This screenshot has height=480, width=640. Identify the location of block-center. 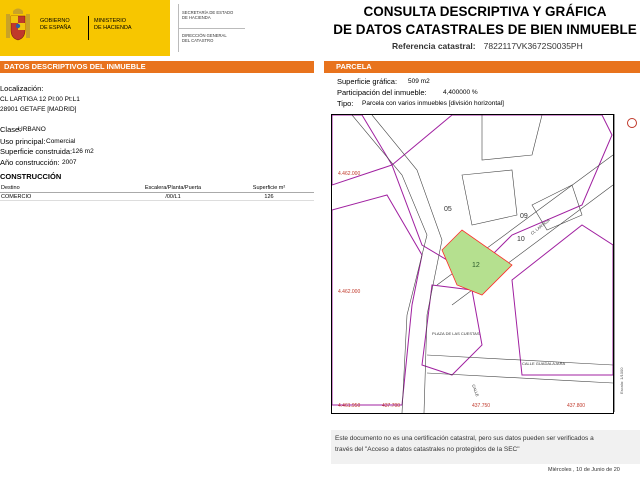
(452, 330).